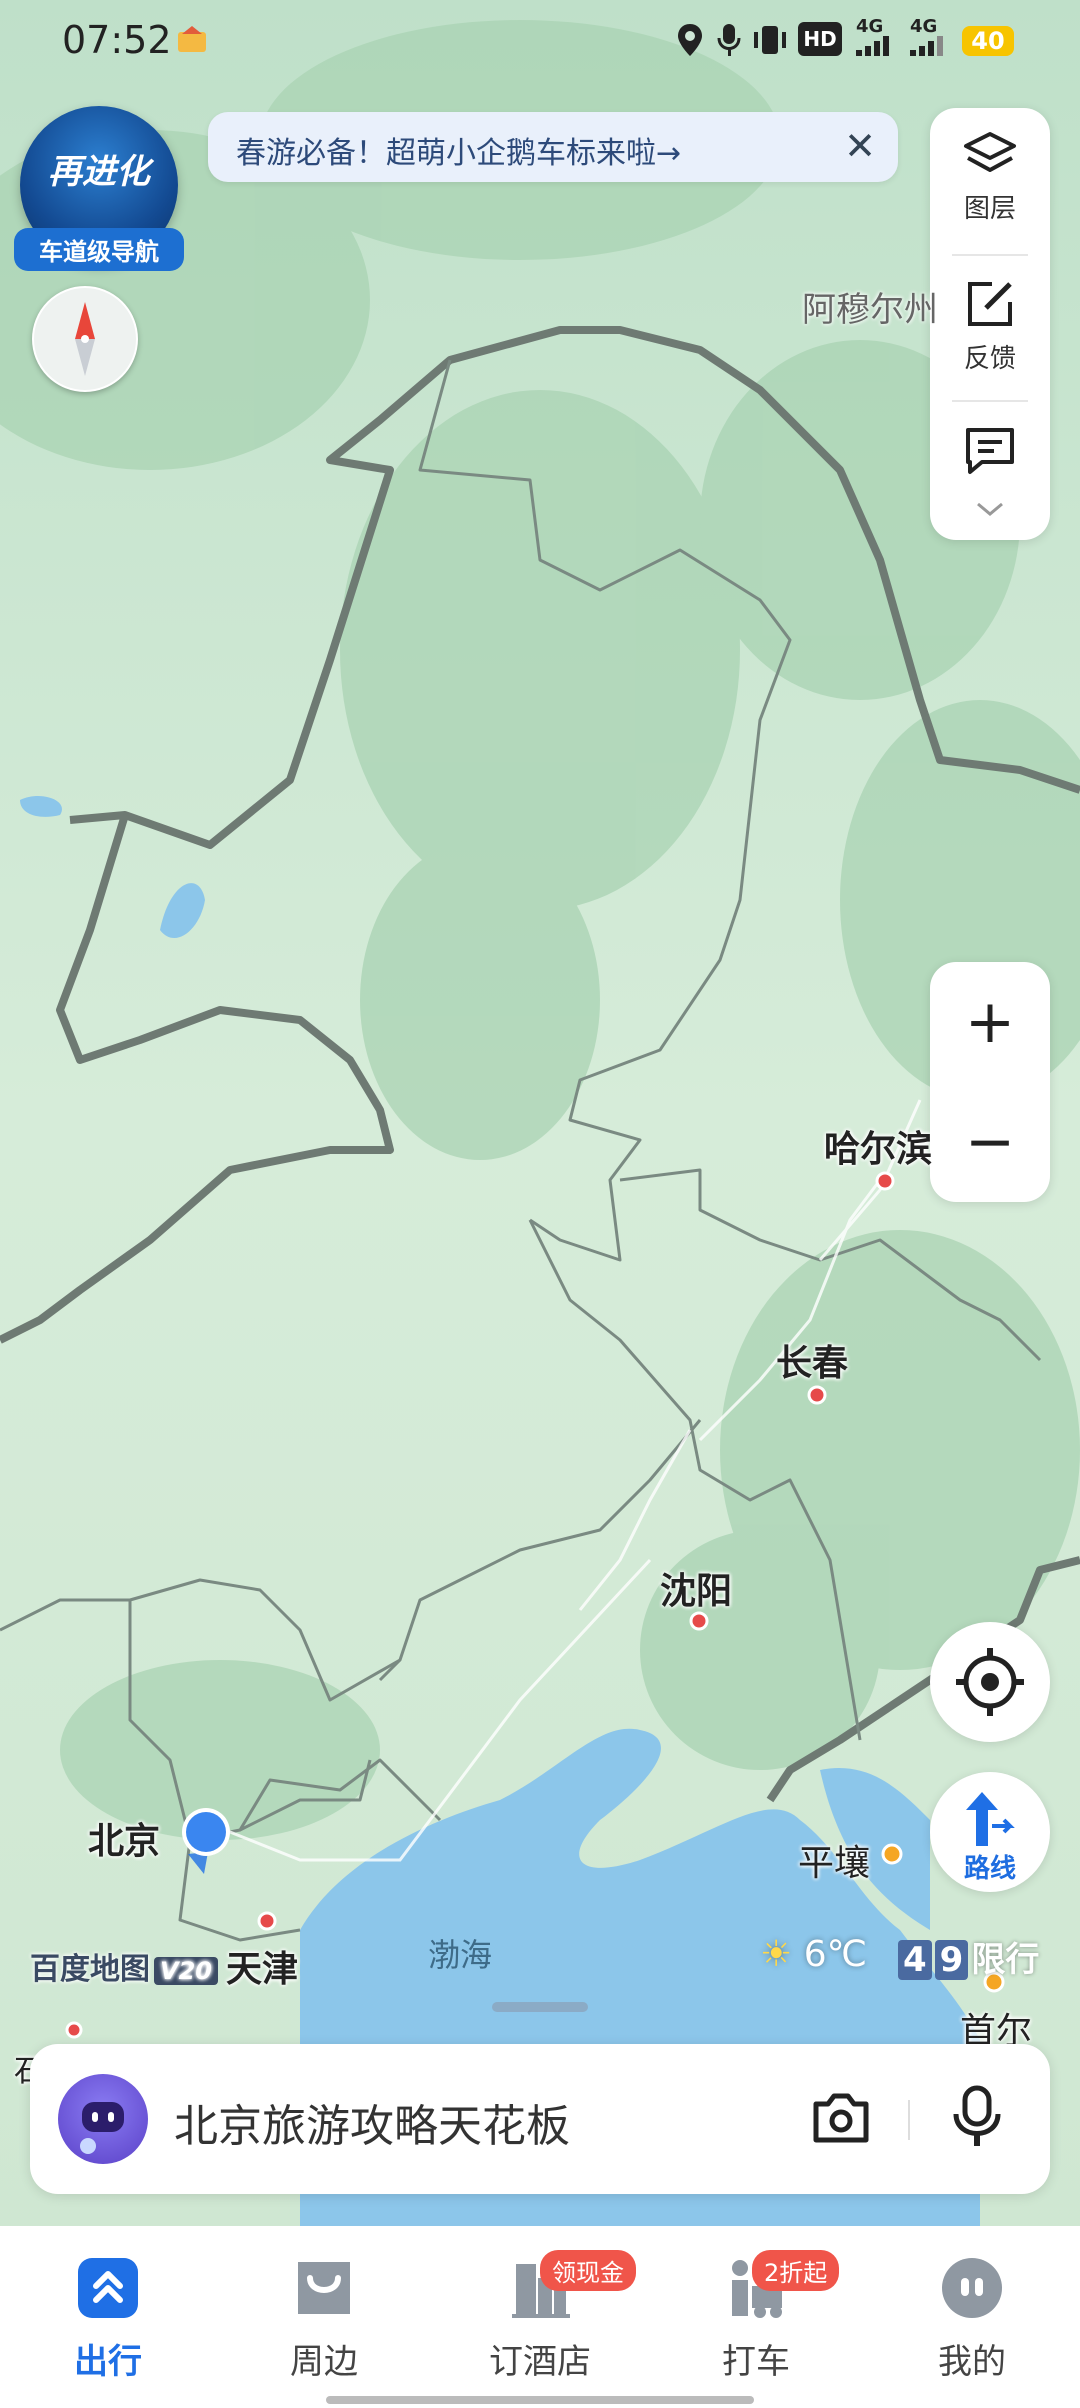 This screenshot has width=1080, height=2408. Describe the element at coordinates (876, 47) in the screenshot. I see `signal-1-icon` at that location.